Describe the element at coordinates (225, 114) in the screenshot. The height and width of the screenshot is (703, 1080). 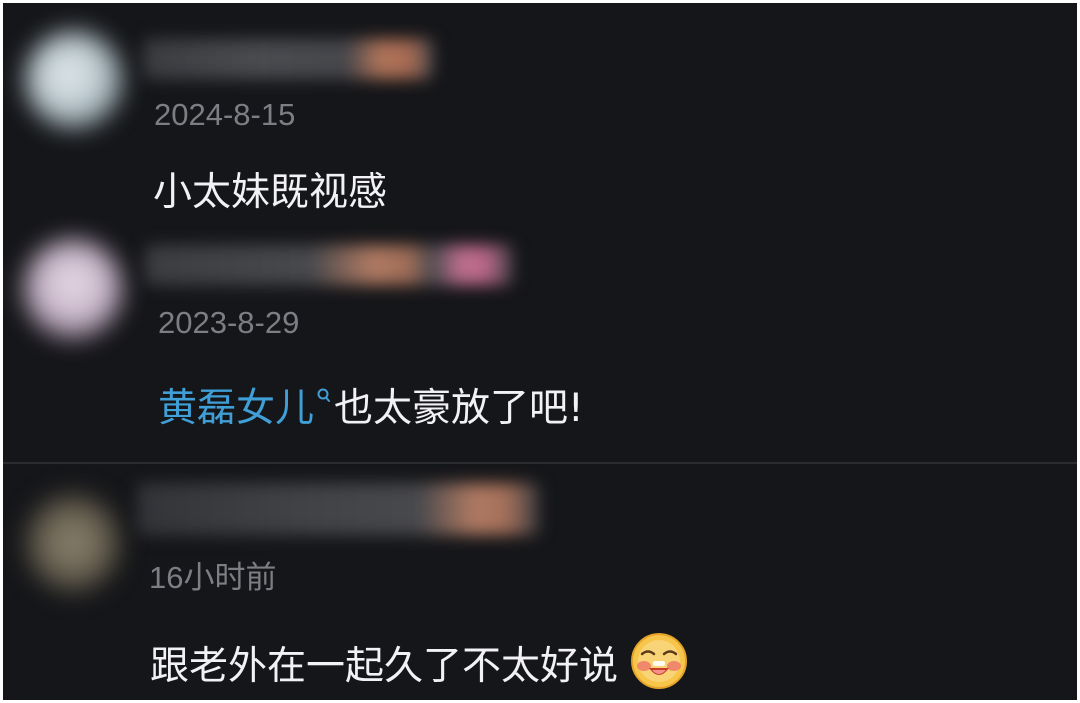
I see `comment-date: 2024-8-15` at that location.